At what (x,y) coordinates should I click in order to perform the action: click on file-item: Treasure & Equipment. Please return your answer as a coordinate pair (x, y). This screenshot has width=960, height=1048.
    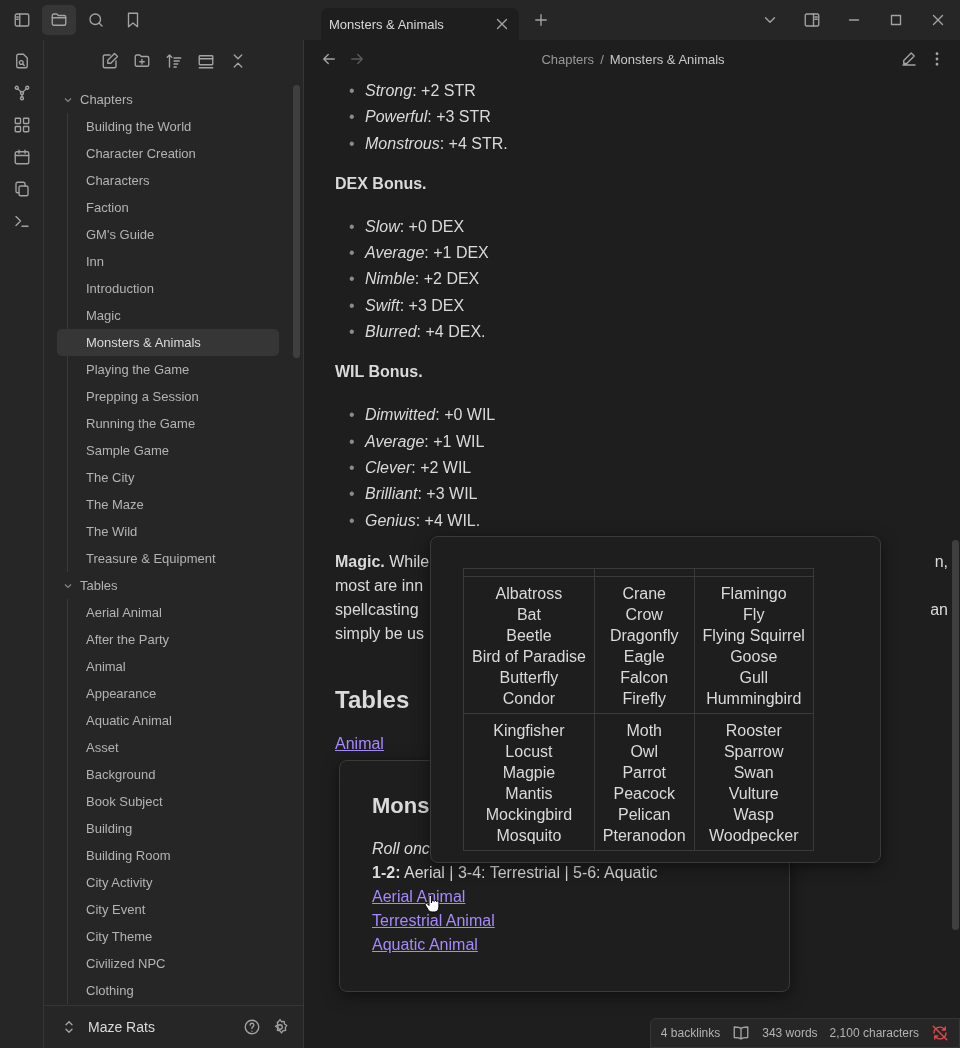
    Looking at the image, I should click on (168, 558).